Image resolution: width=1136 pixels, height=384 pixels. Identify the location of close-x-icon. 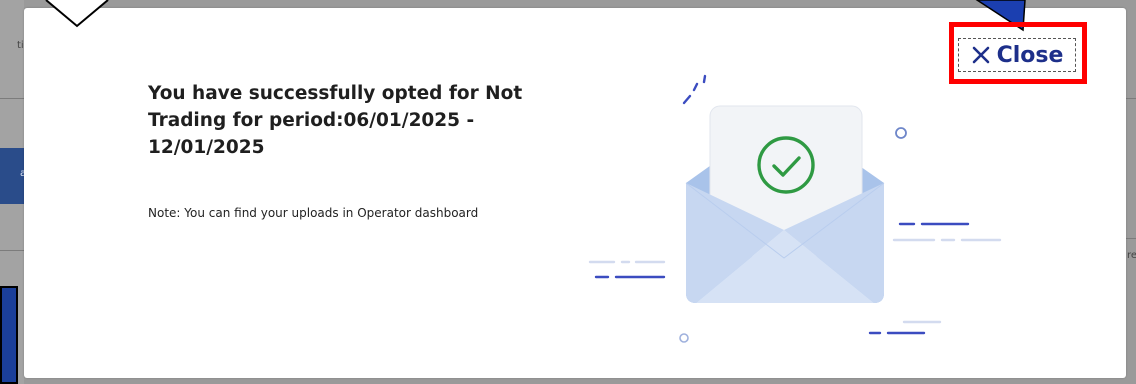
(980, 55).